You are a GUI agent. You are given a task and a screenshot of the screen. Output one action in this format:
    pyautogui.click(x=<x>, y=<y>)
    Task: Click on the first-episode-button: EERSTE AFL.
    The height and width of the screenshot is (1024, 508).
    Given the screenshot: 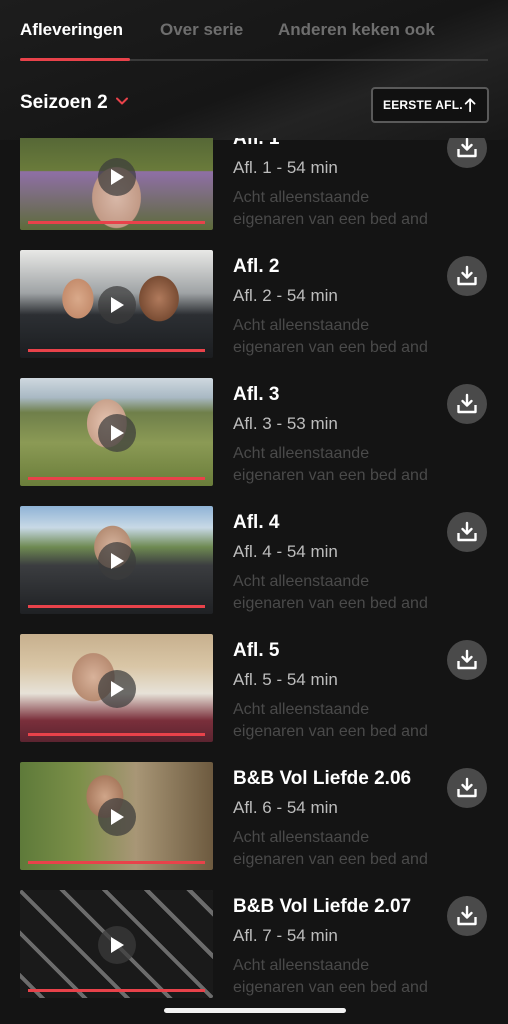 What is the action you would take?
    pyautogui.click(x=430, y=105)
    